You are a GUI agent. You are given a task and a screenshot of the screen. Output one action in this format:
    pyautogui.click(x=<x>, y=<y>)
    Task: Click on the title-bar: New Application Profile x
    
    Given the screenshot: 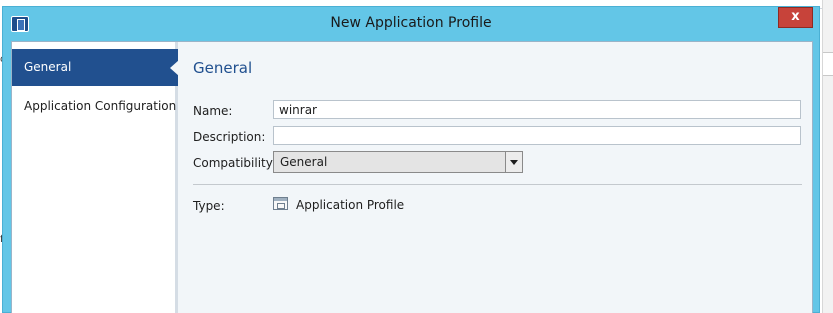 What is the action you would take?
    pyautogui.click(x=411, y=24)
    